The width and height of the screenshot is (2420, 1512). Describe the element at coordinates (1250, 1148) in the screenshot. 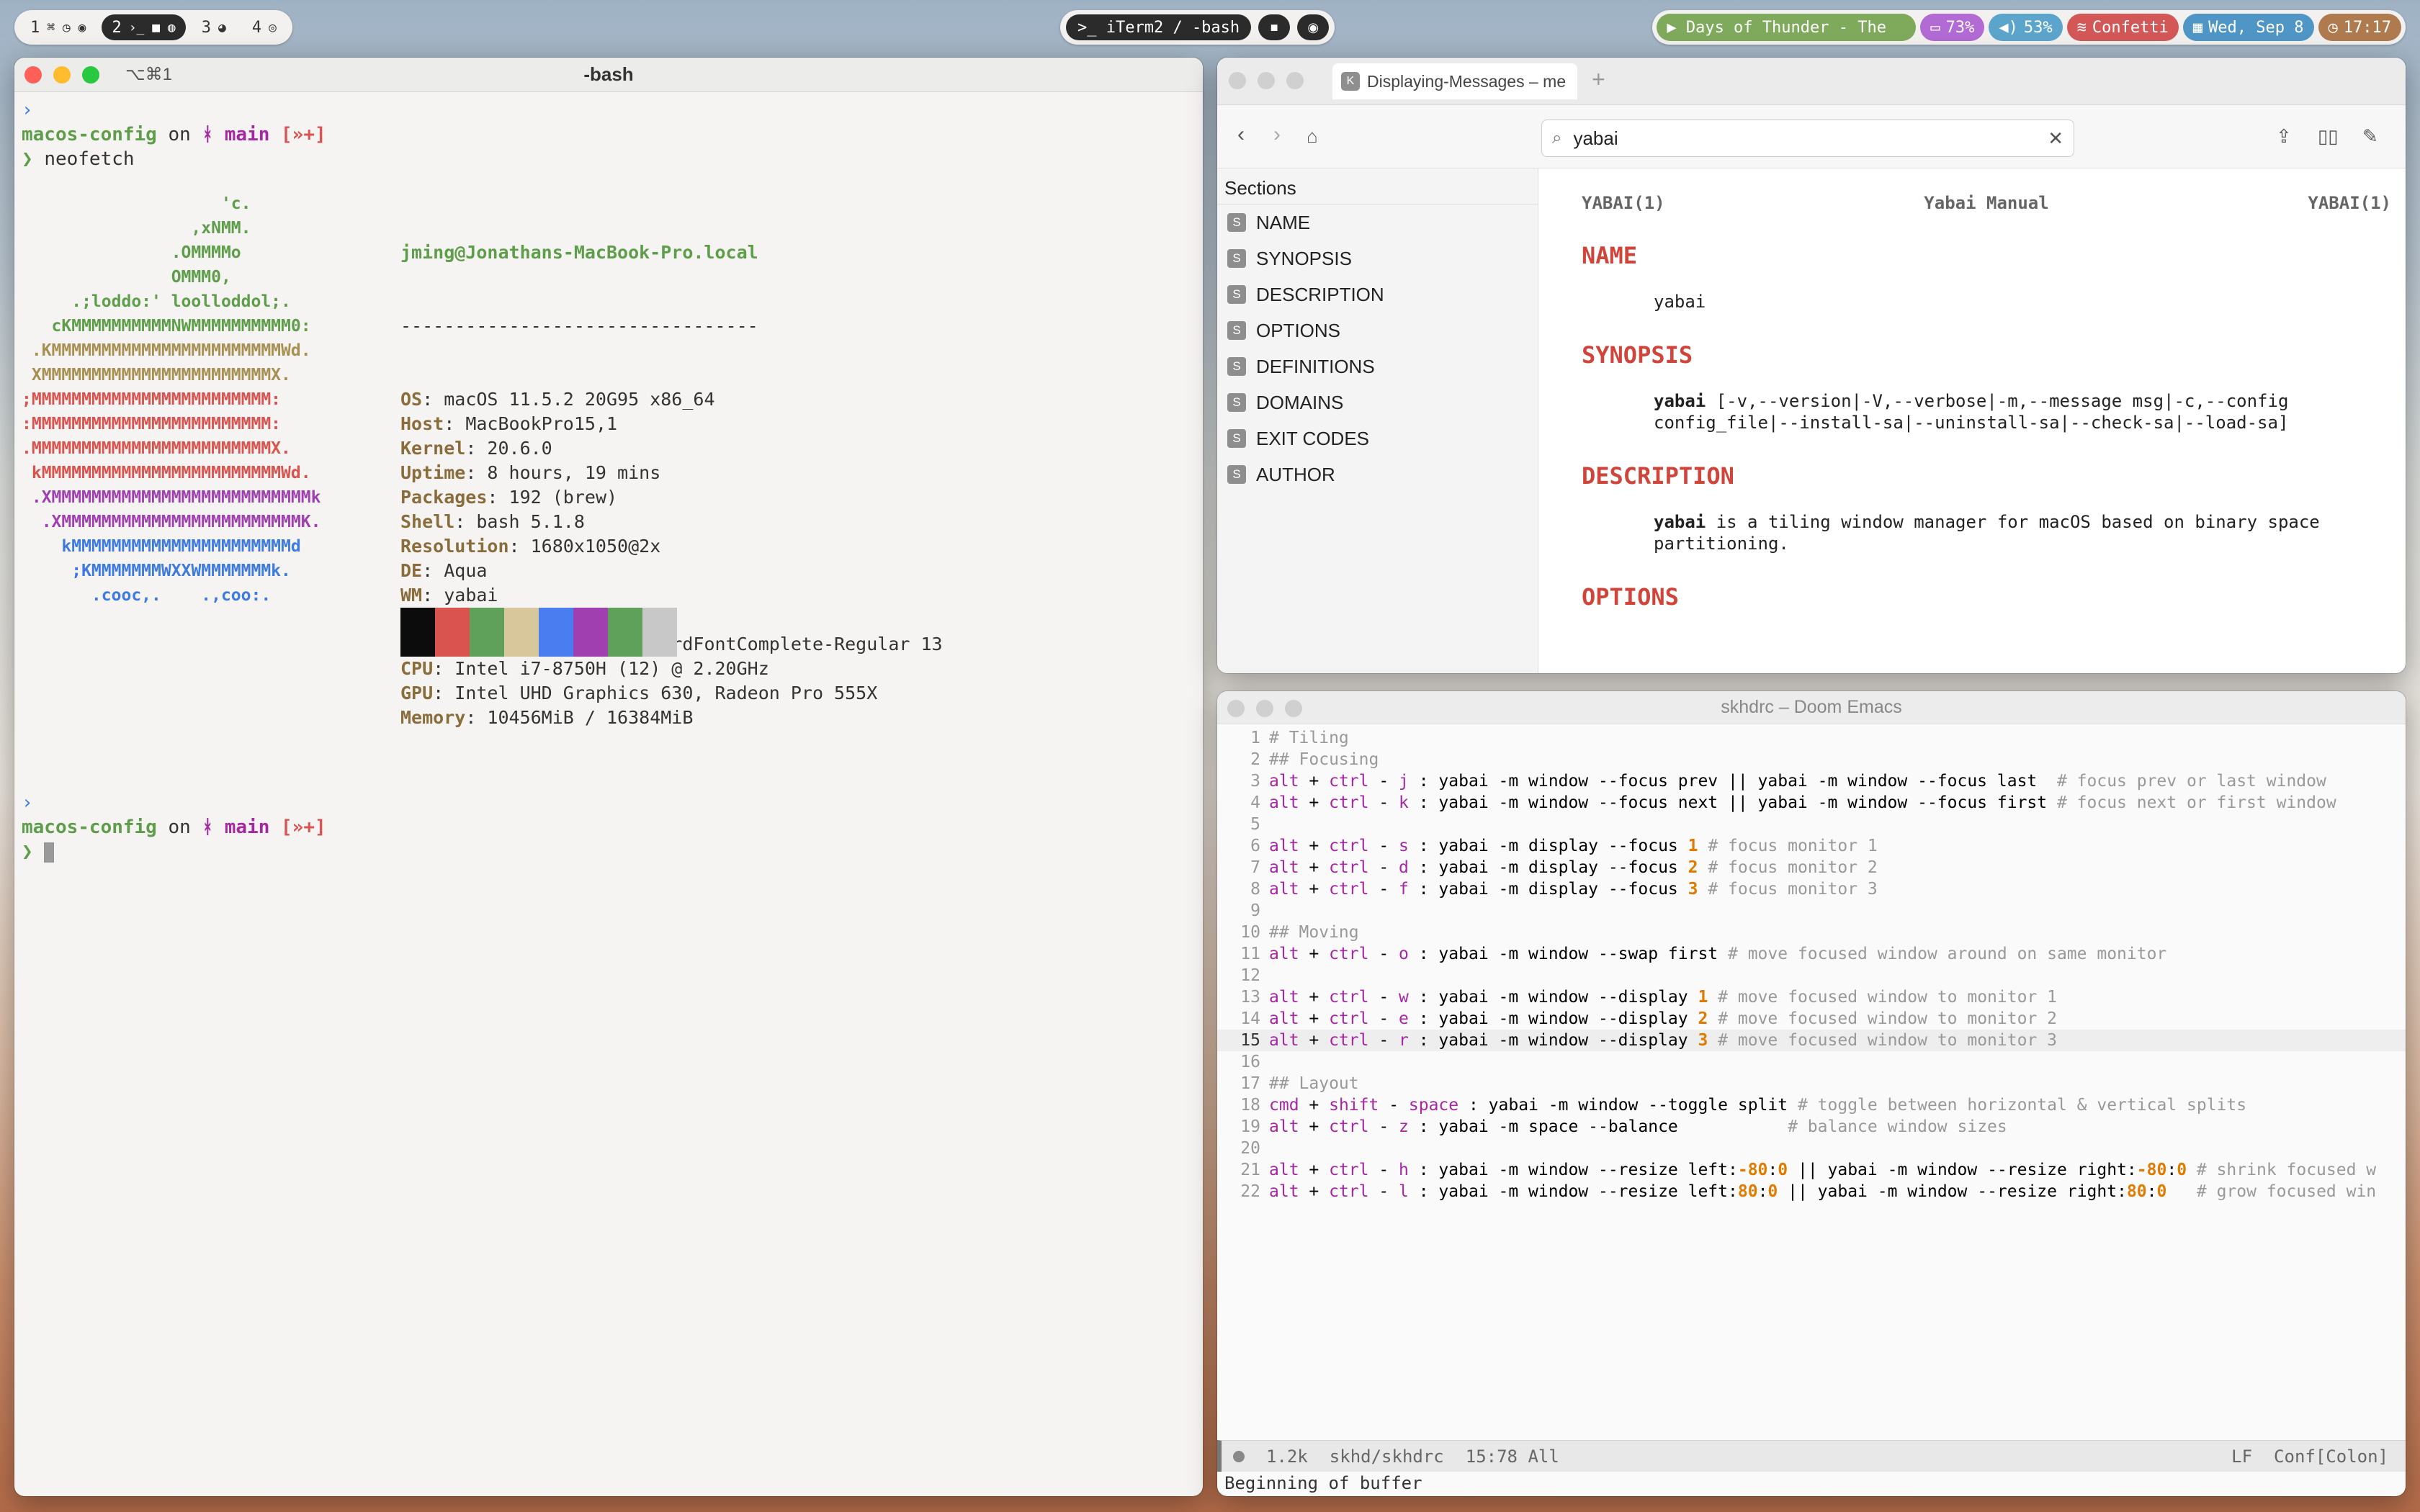

I see `line-number: 20` at that location.